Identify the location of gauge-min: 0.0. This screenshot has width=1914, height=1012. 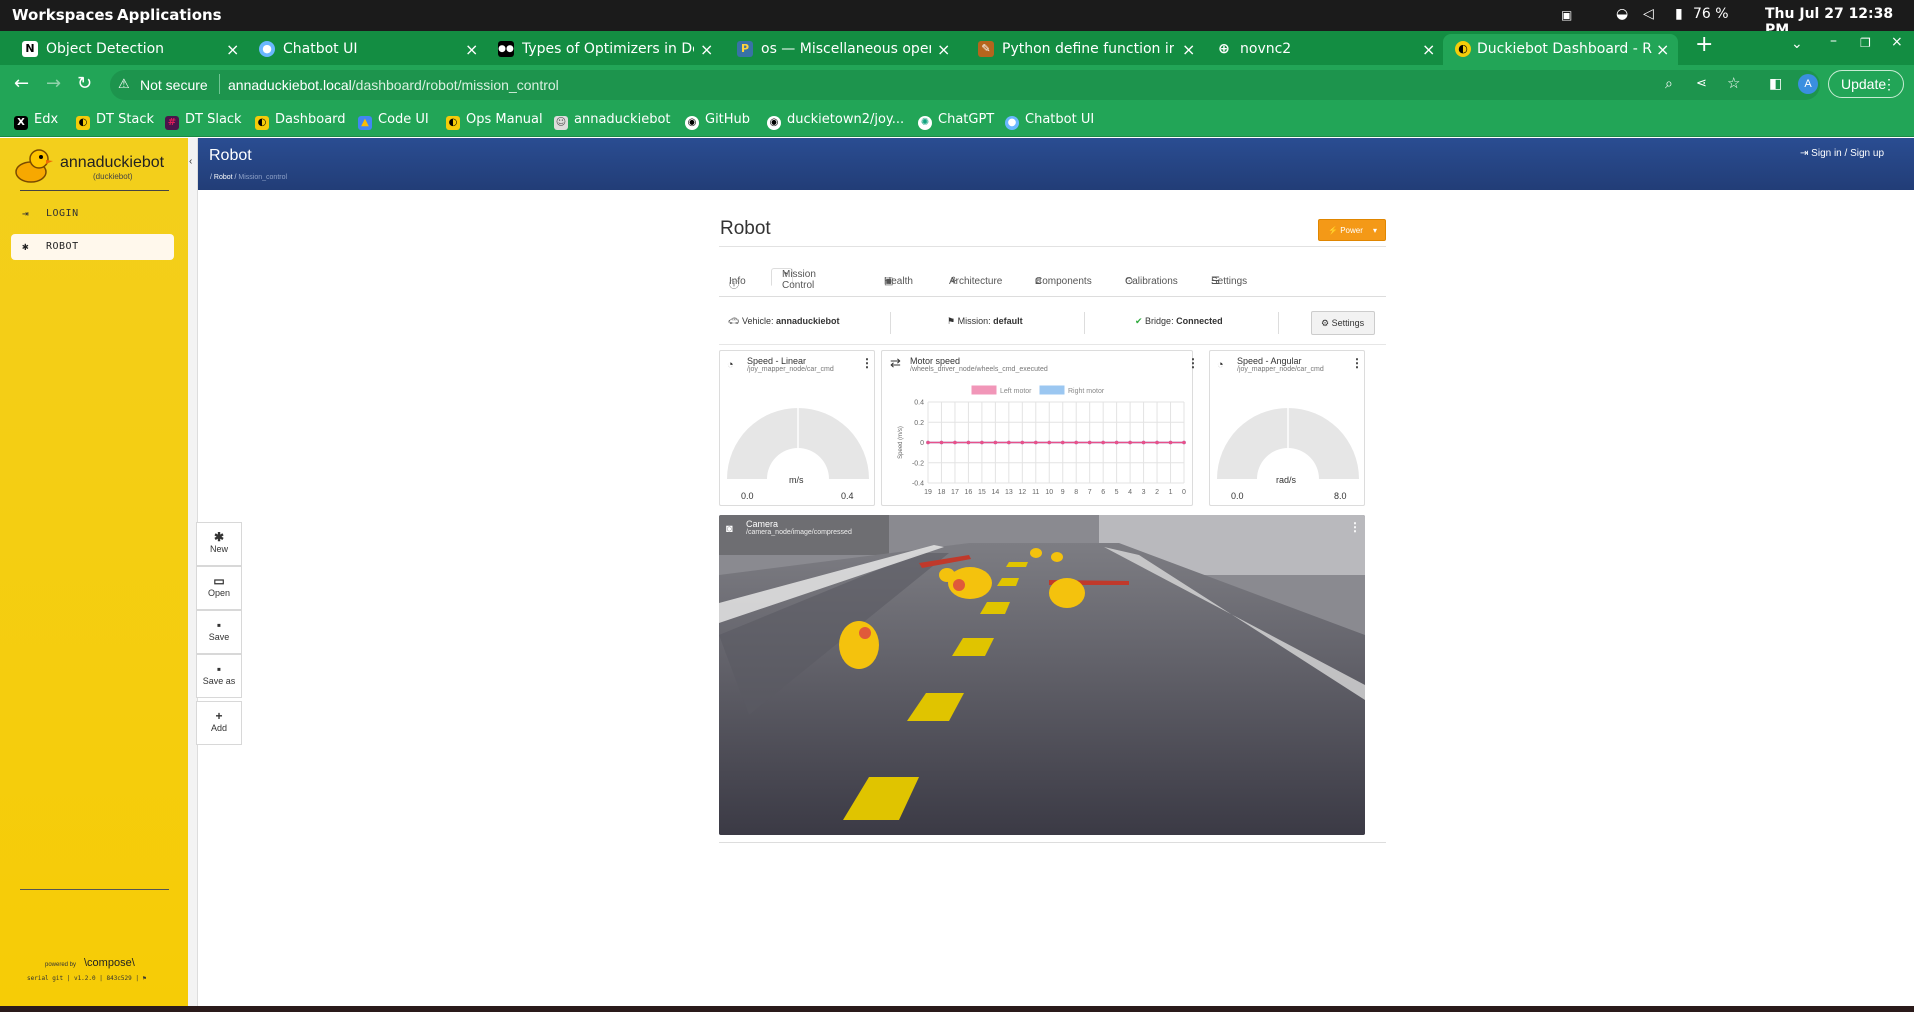
(747, 496).